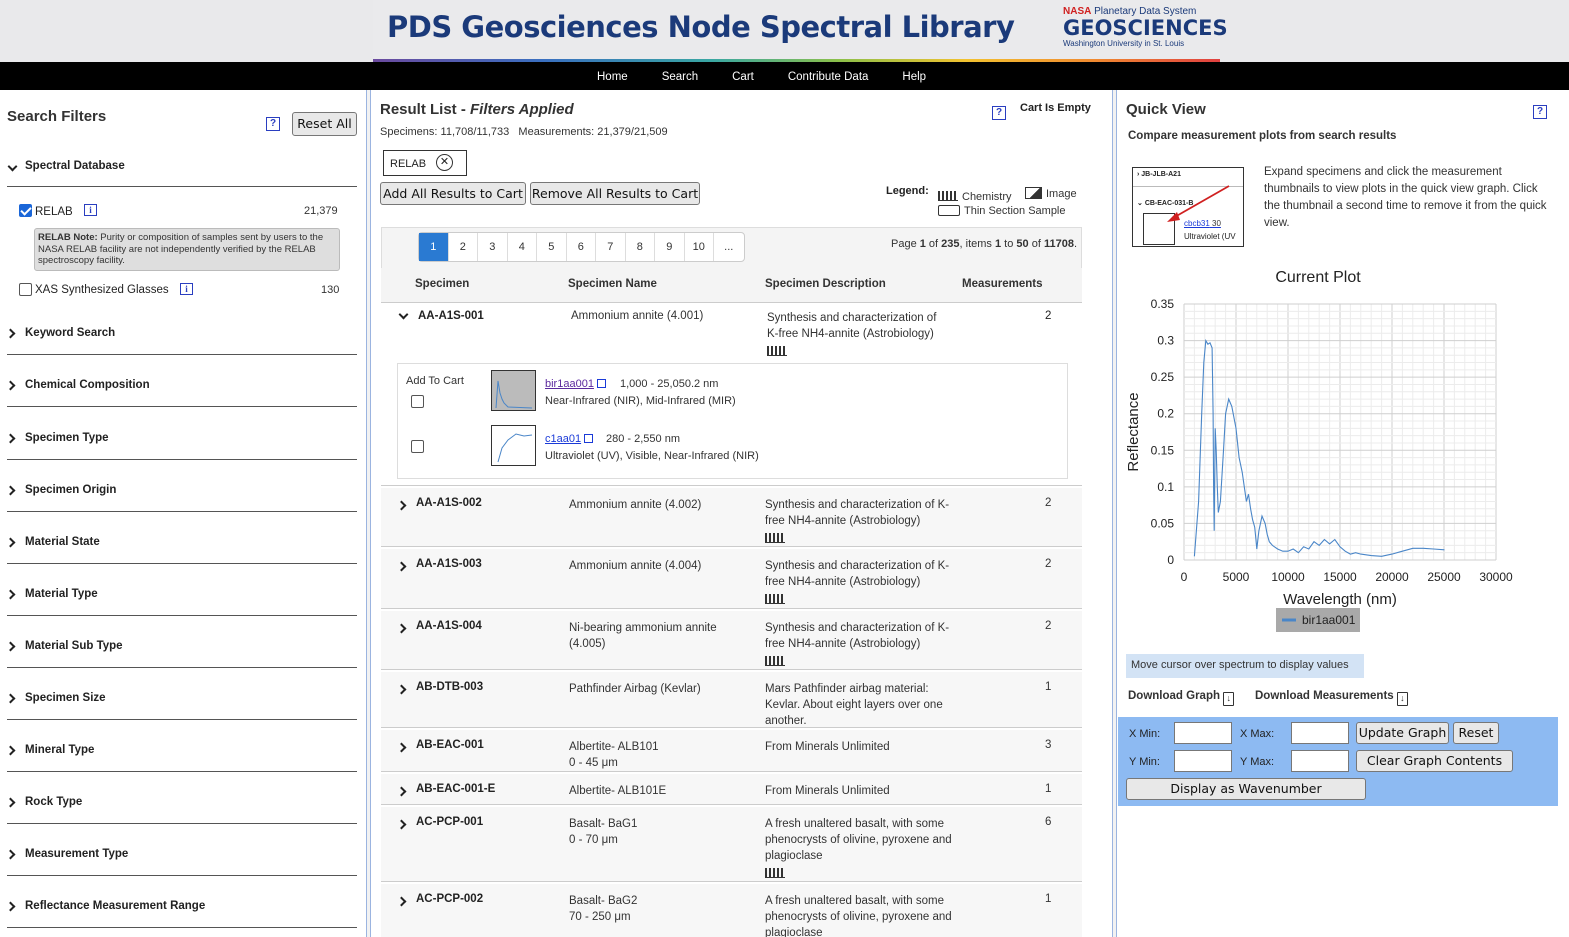 The width and height of the screenshot is (1569, 937). Describe the element at coordinates (449, 899) in the screenshot. I see `specimen-id: AC-PCP-002` at that location.